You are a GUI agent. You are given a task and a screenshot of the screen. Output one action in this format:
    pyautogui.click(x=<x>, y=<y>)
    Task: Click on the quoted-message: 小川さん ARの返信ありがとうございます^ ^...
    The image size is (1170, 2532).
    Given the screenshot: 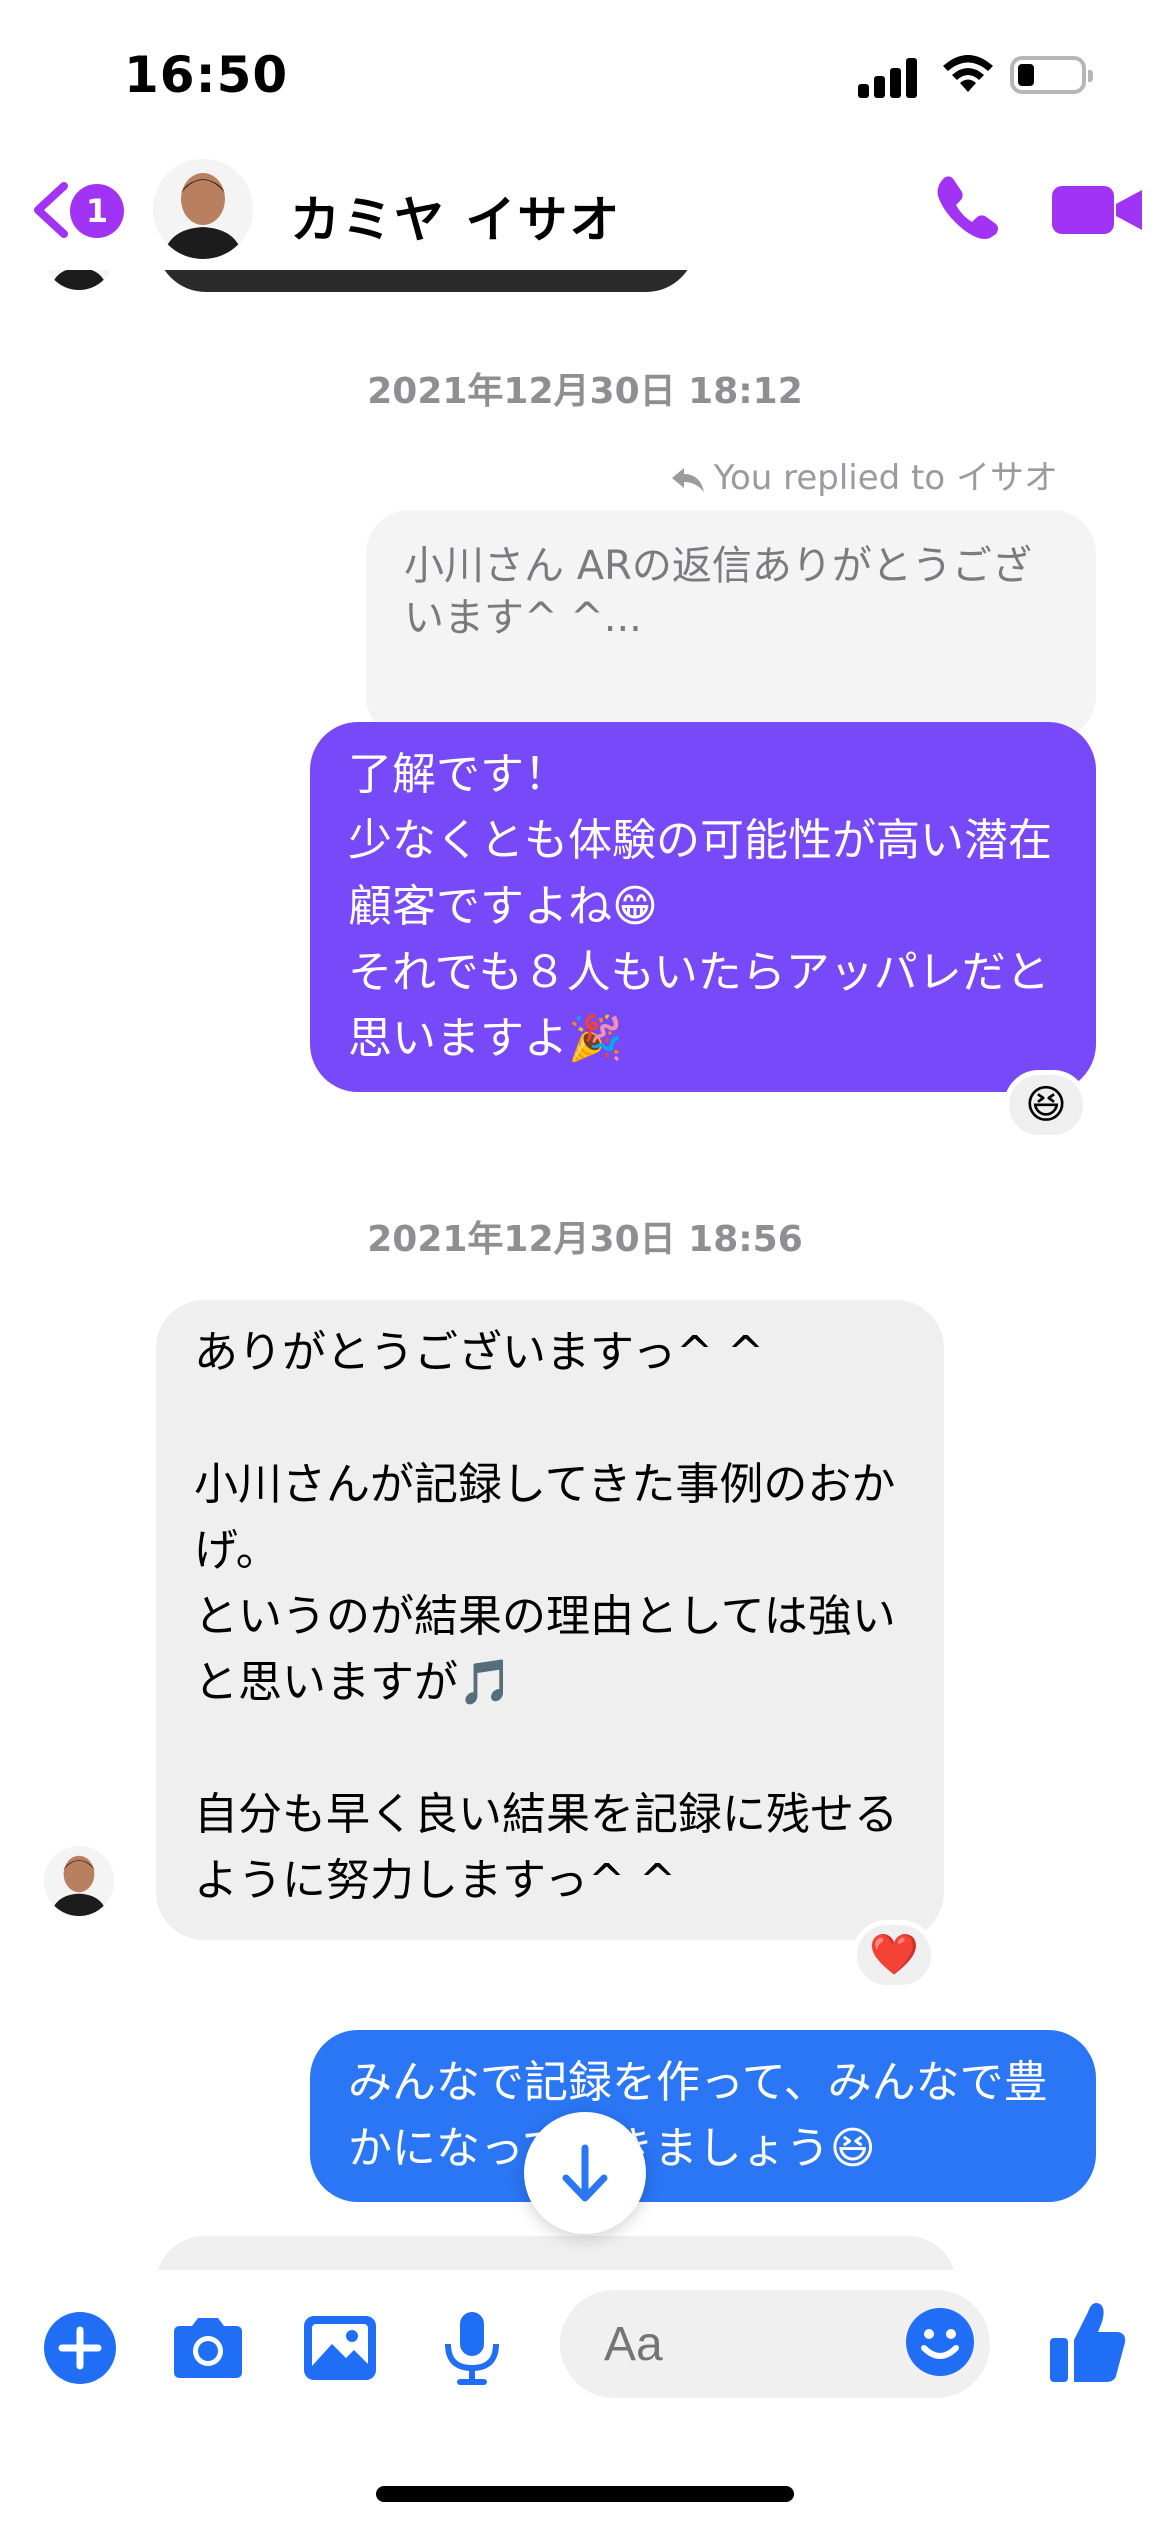 What is the action you would take?
    pyautogui.click(x=731, y=625)
    